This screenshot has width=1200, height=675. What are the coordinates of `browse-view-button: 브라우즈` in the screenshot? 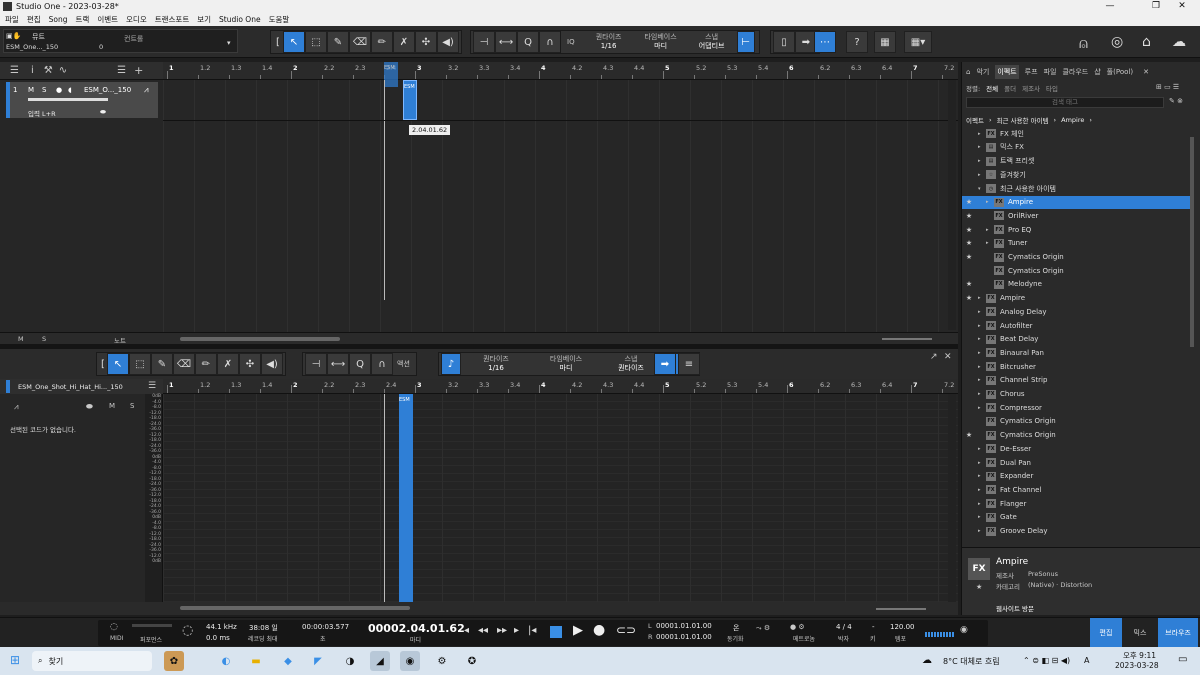 It's located at (1178, 633).